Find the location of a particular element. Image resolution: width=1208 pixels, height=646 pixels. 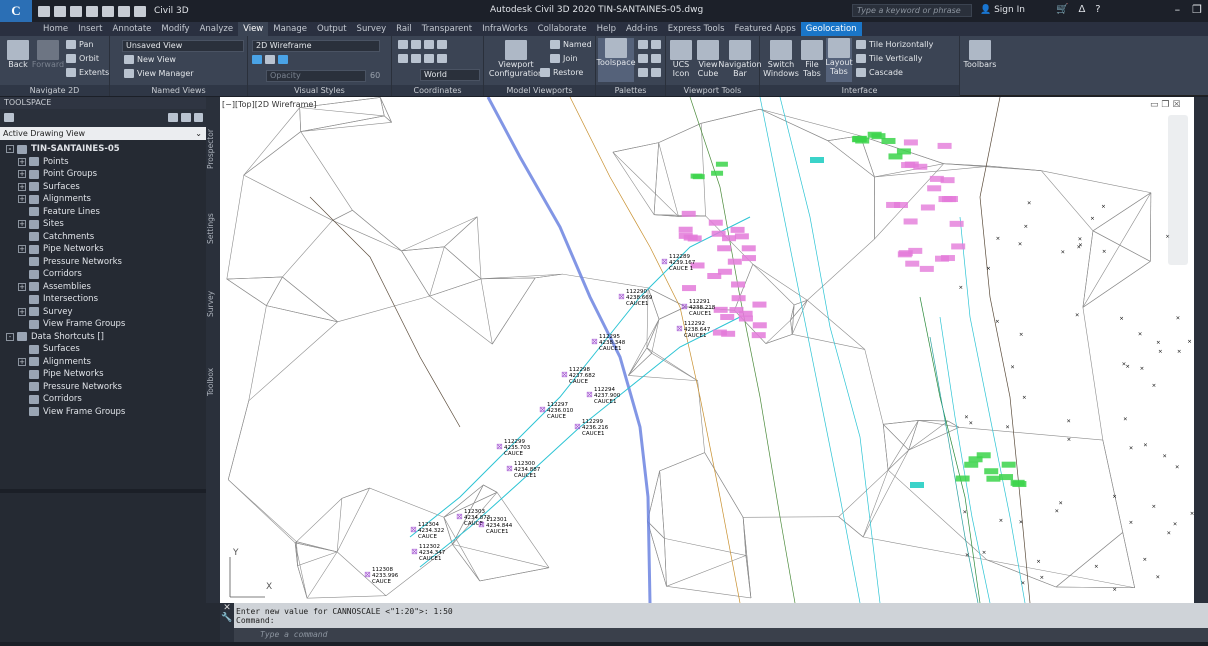

tree-item: + Alignments is located at coordinates (103, 362).